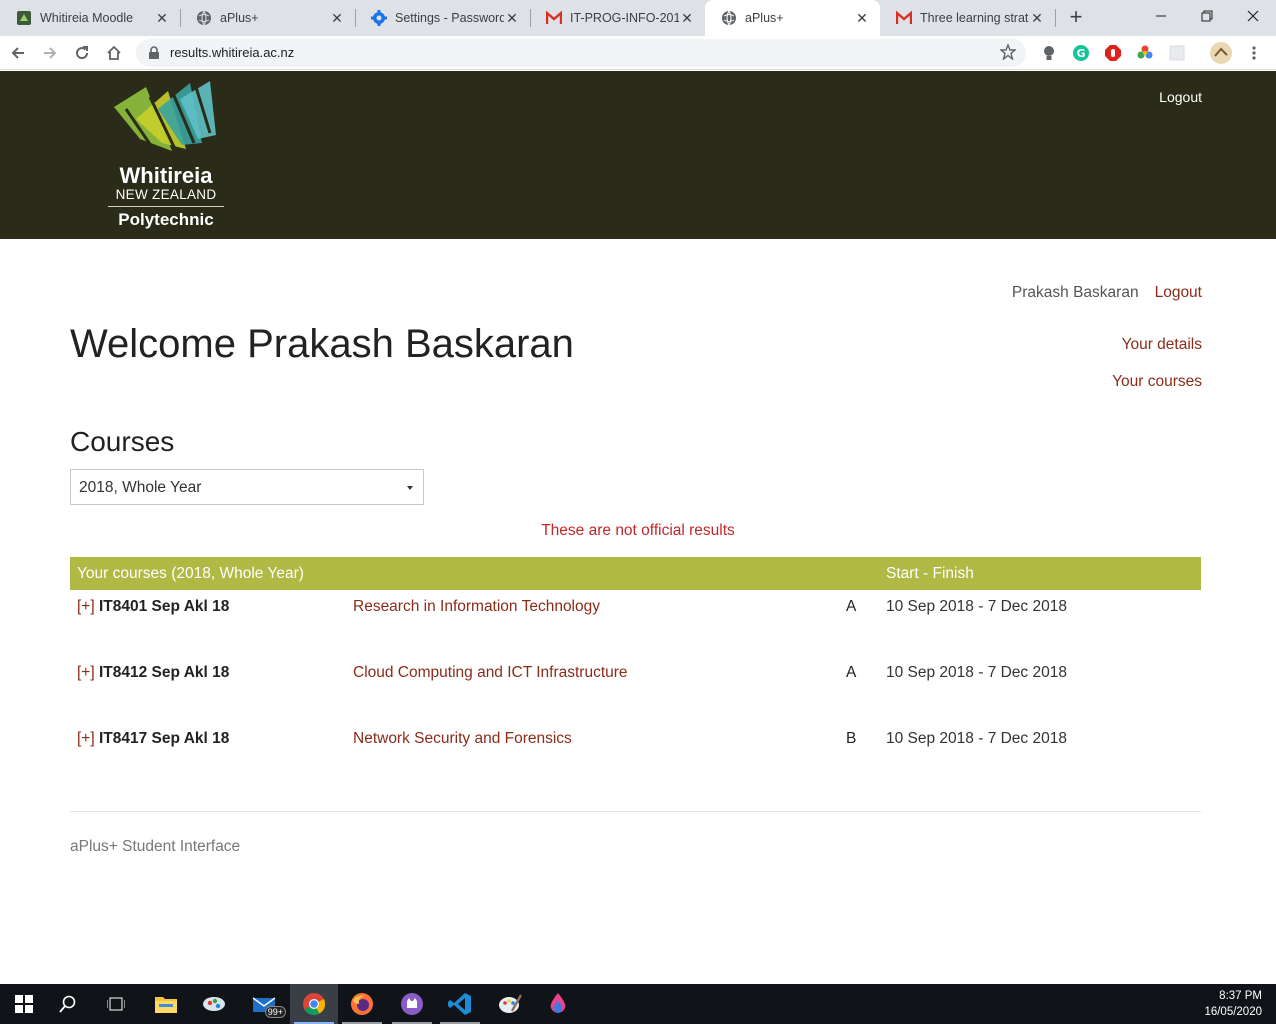 The height and width of the screenshot is (1024, 1276). I want to click on home-button, so click(114, 53).